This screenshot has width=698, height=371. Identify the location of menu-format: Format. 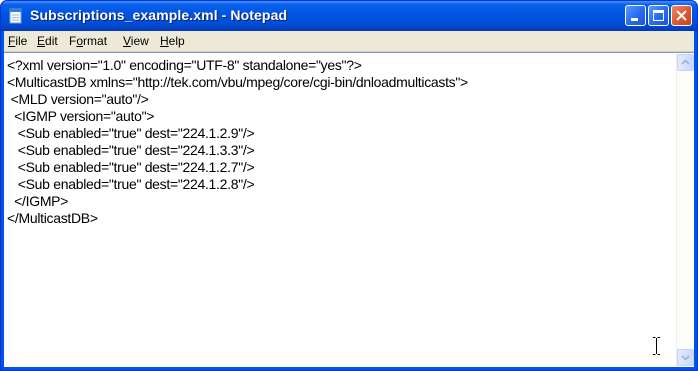
(88, 41).